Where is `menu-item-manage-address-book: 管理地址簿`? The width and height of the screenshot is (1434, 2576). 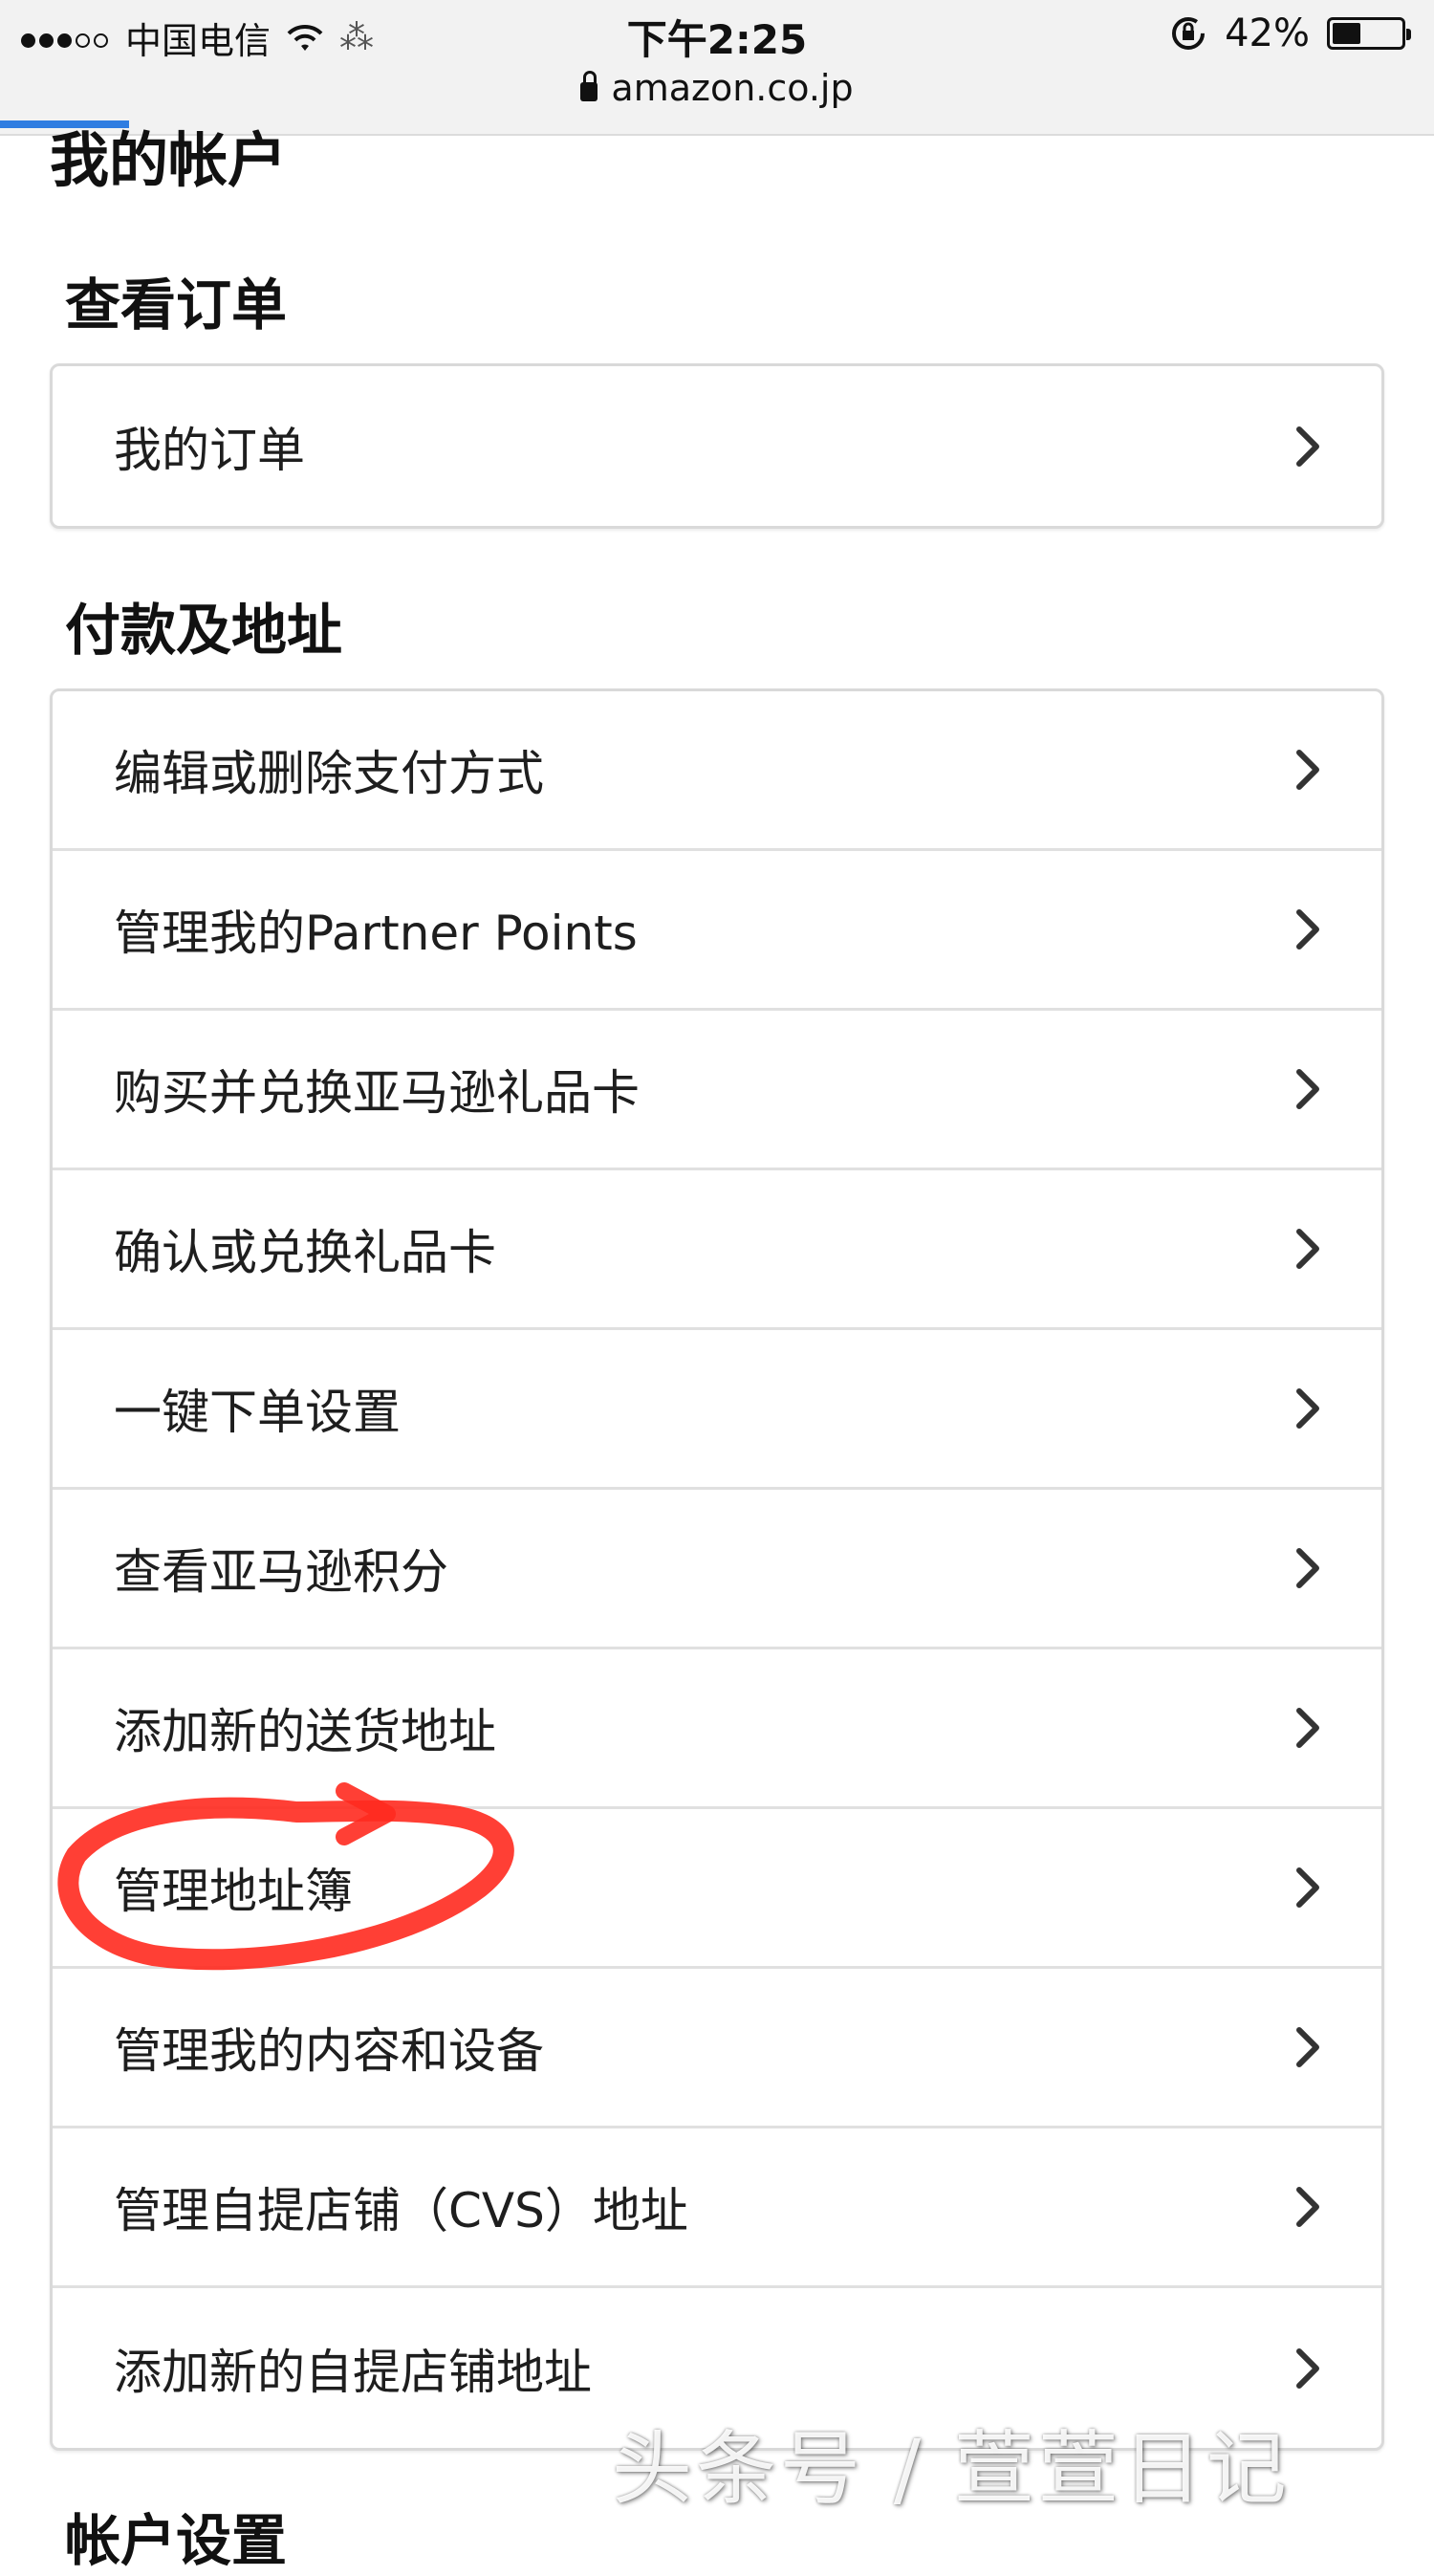
menu-item-manage-address-book: 管理地址簿 is located at coordinates (717, 1889).